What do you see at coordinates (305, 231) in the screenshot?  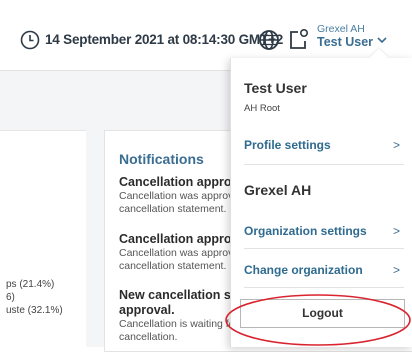 I see `organization-settings-label: Organization settings` at bounding box center [305, 231].